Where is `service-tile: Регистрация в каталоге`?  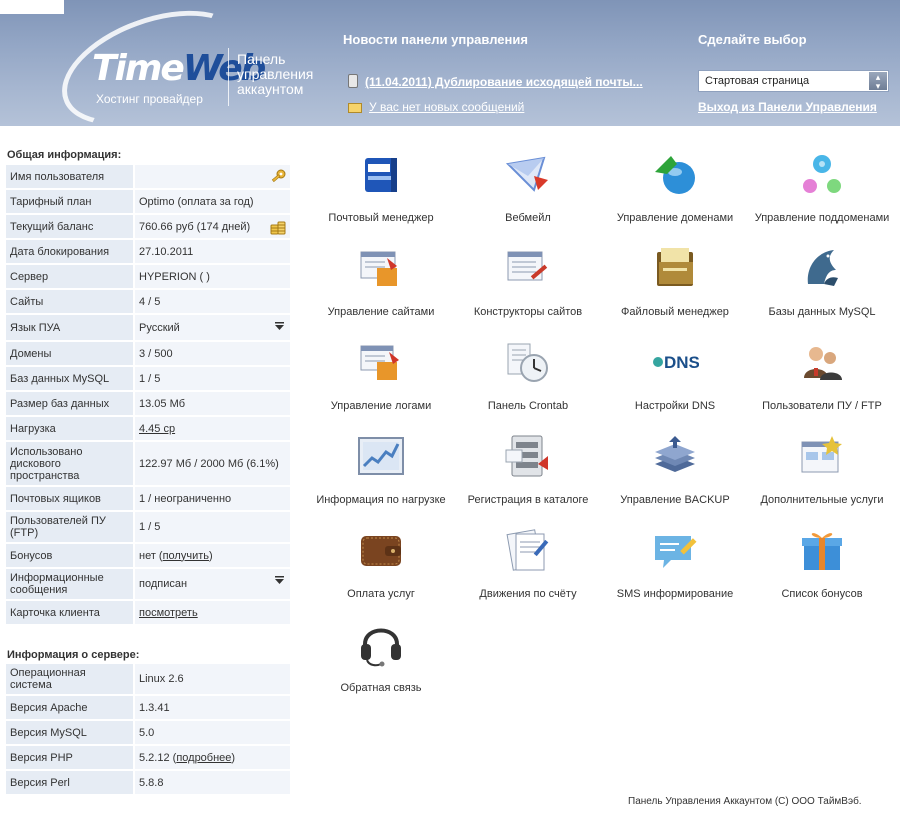 service-tile: Регистрация в каталоге is located at coordinates (528, 469).